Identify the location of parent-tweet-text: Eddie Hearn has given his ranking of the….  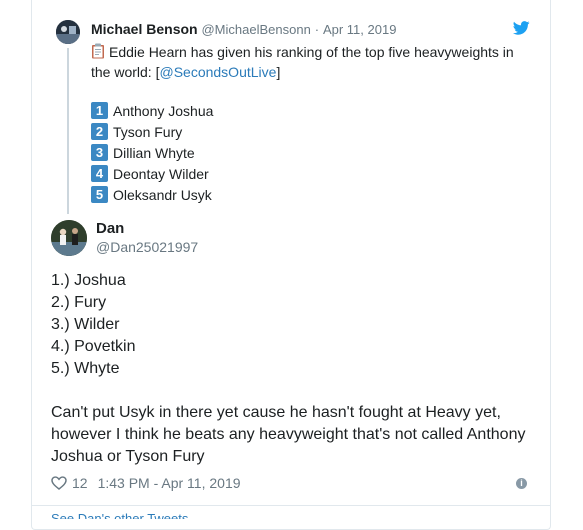
(311, 62).